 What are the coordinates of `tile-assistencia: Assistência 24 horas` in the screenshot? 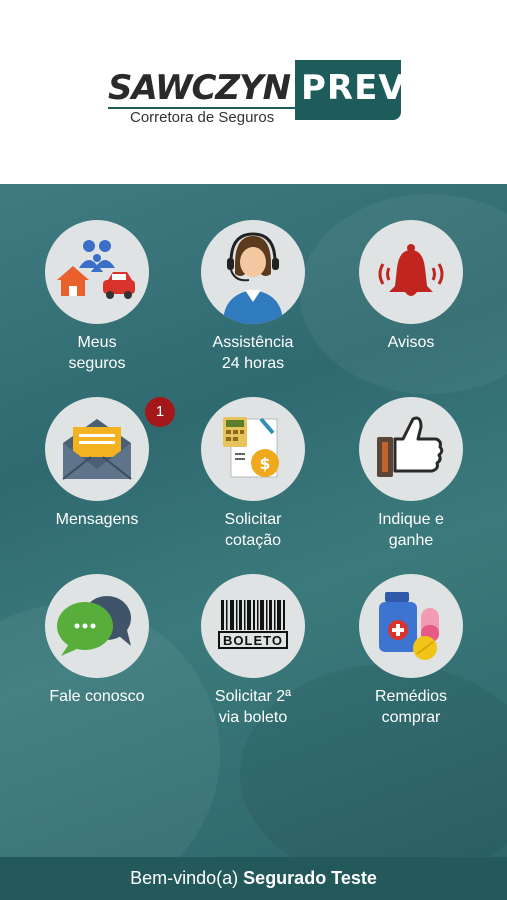 It's located at (253, 297).